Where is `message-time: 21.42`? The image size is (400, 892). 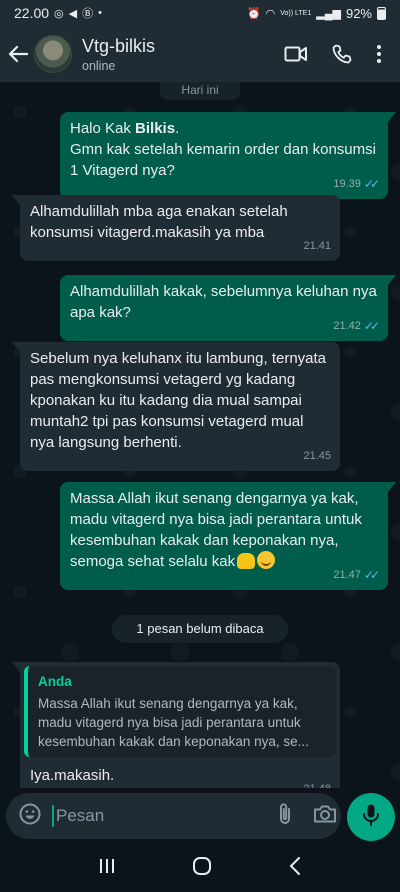
message-time: 21.42 is located at coordinates (347, 326).